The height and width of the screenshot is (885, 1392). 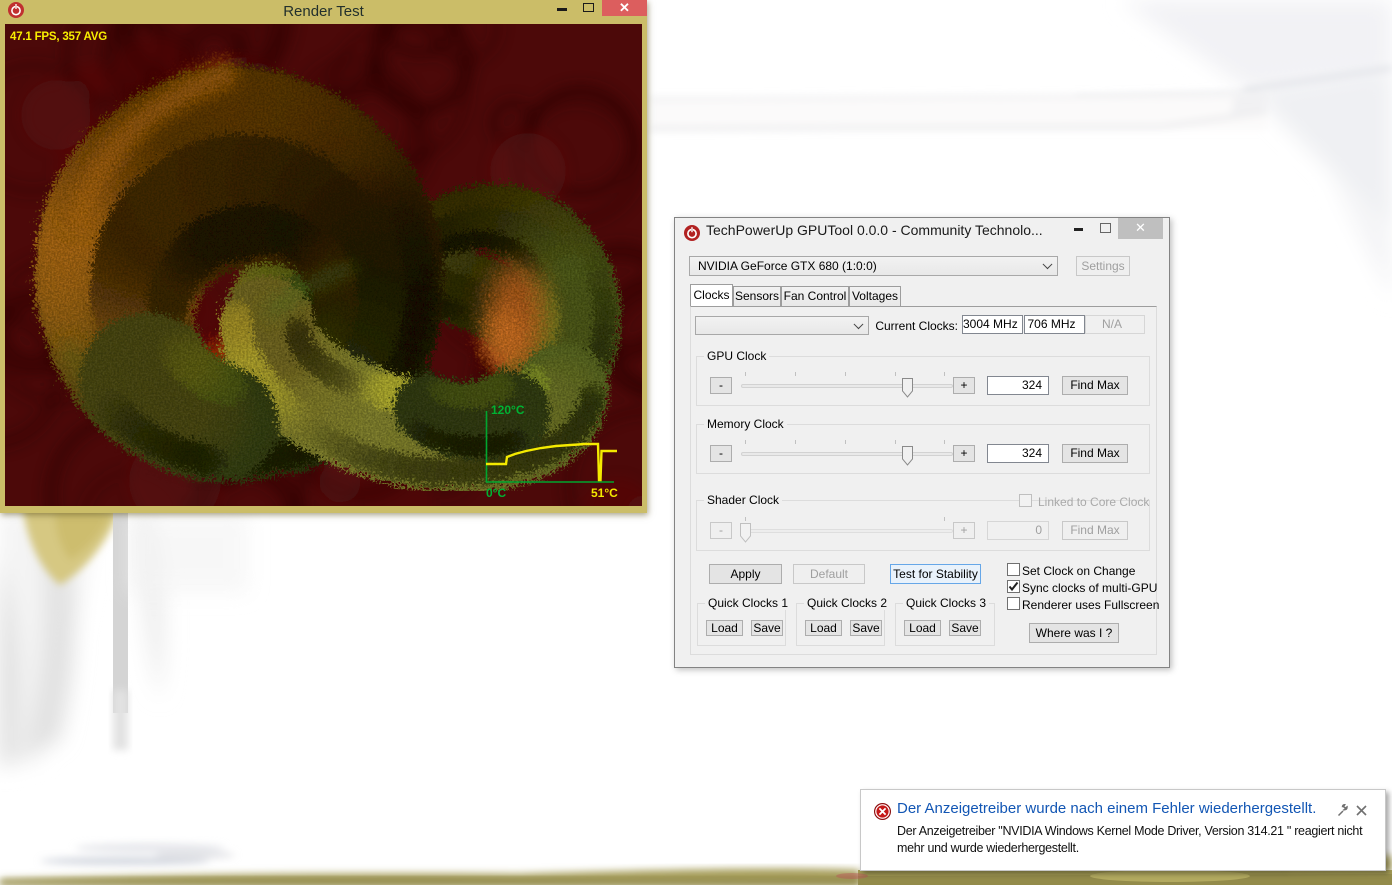 I want to click on svg-text: 120°C, so click(x=508, y=410).